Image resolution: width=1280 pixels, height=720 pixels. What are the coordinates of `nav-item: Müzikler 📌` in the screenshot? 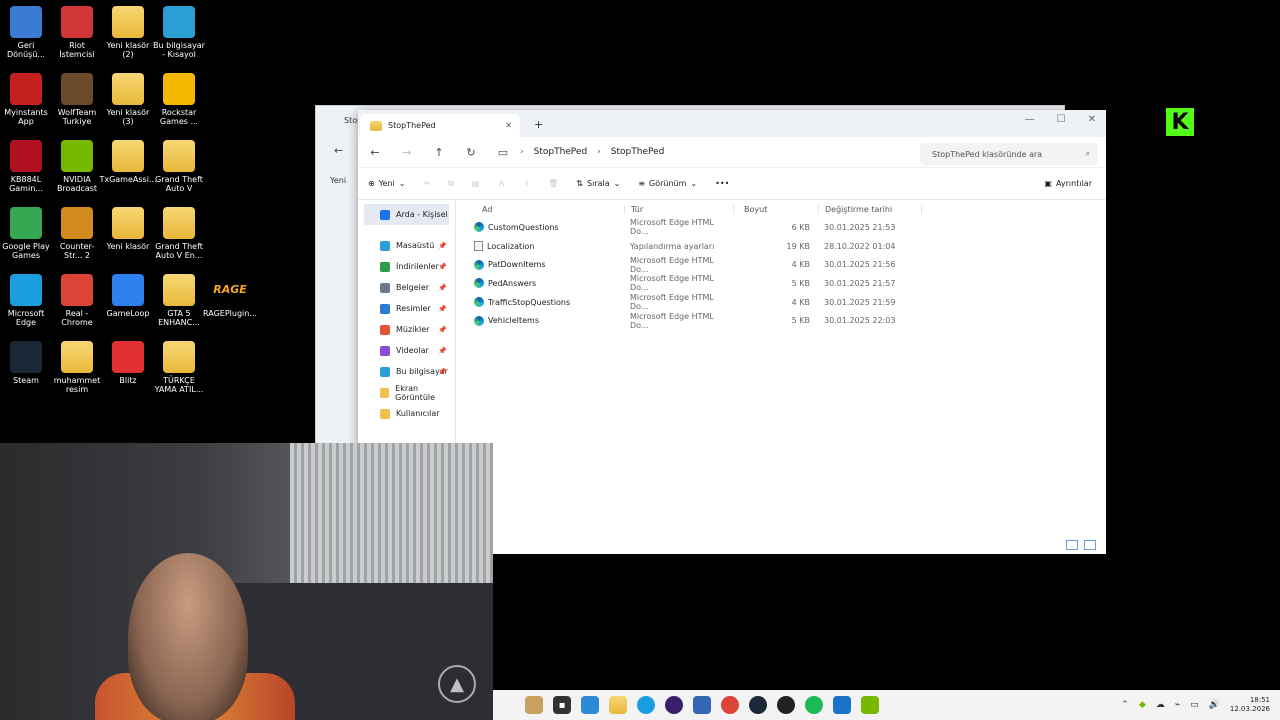 It's located at (406, 329).